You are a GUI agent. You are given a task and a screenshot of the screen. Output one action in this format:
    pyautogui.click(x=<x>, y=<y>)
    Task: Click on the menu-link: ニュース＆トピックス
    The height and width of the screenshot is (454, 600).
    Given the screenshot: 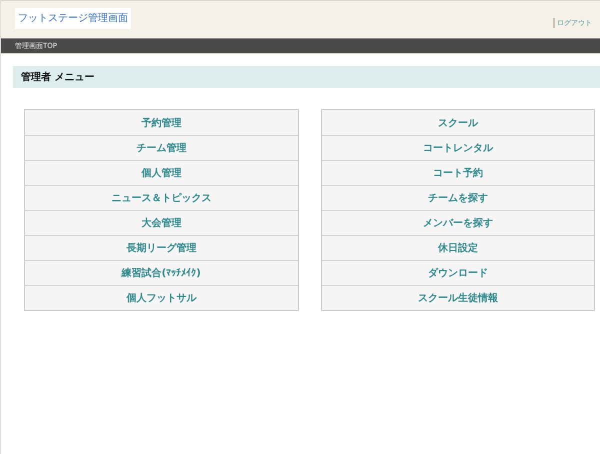 What is the action you would take?
    pyautogui.click(x=161, y=197)
    